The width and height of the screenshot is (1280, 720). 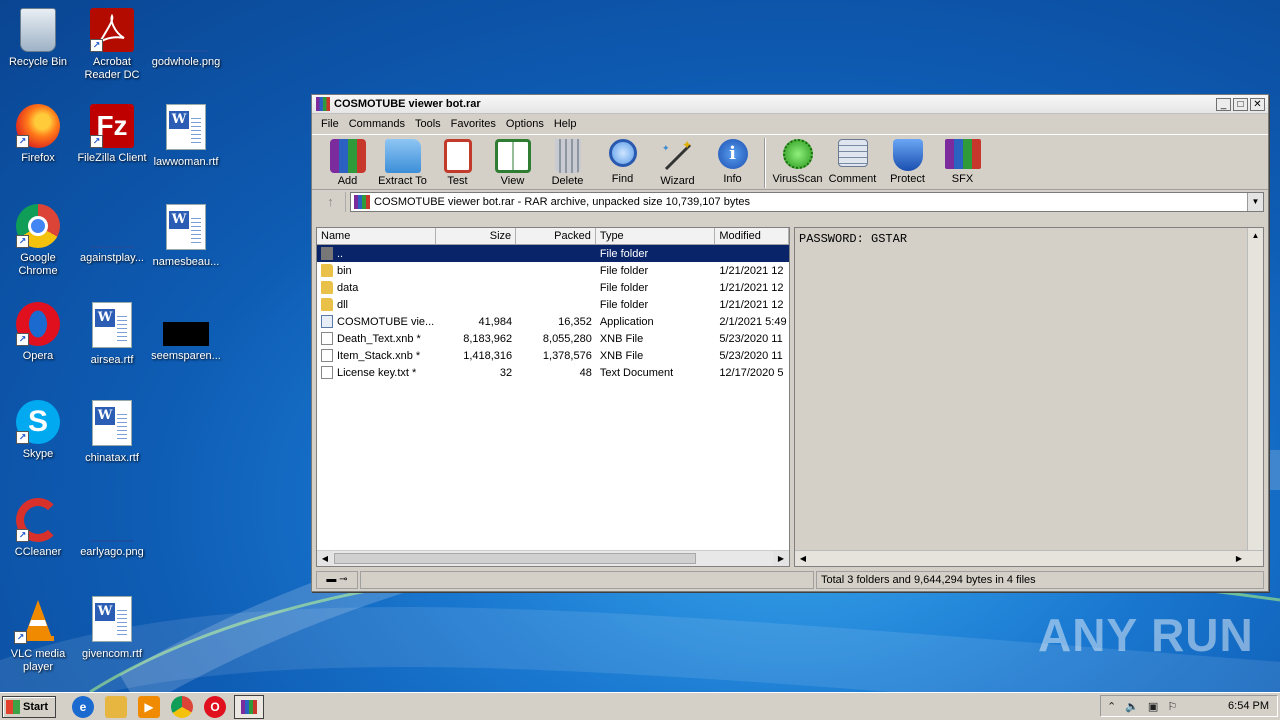 I want to click on menu-help: Help, so click(x=565, y=124).